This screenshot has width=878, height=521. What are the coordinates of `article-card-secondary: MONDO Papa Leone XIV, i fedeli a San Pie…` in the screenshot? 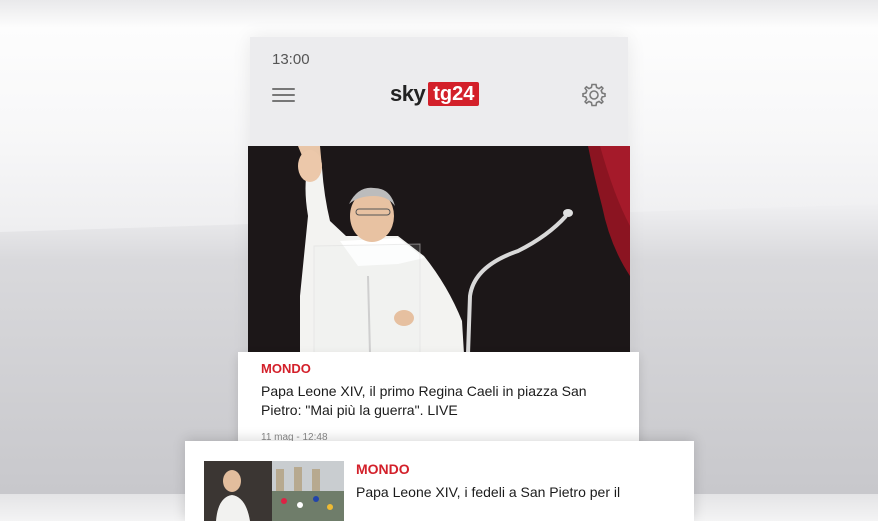 It's located at (439, 481).